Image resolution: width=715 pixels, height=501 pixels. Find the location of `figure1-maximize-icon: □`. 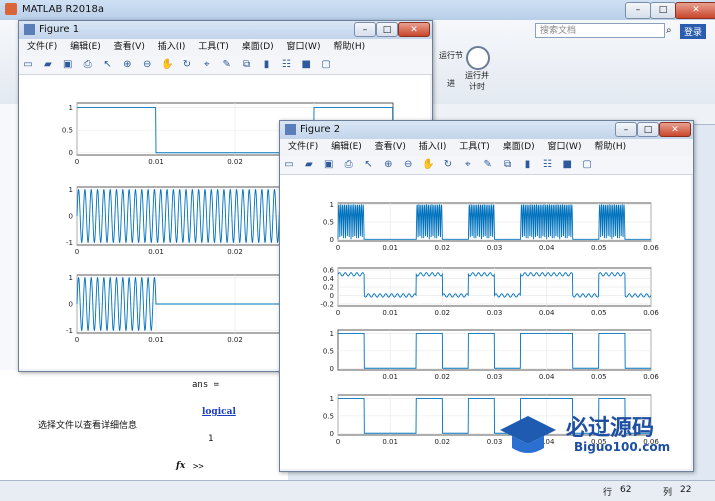

figure1-maximize-icon: □ is located at coordinates (387, 29).